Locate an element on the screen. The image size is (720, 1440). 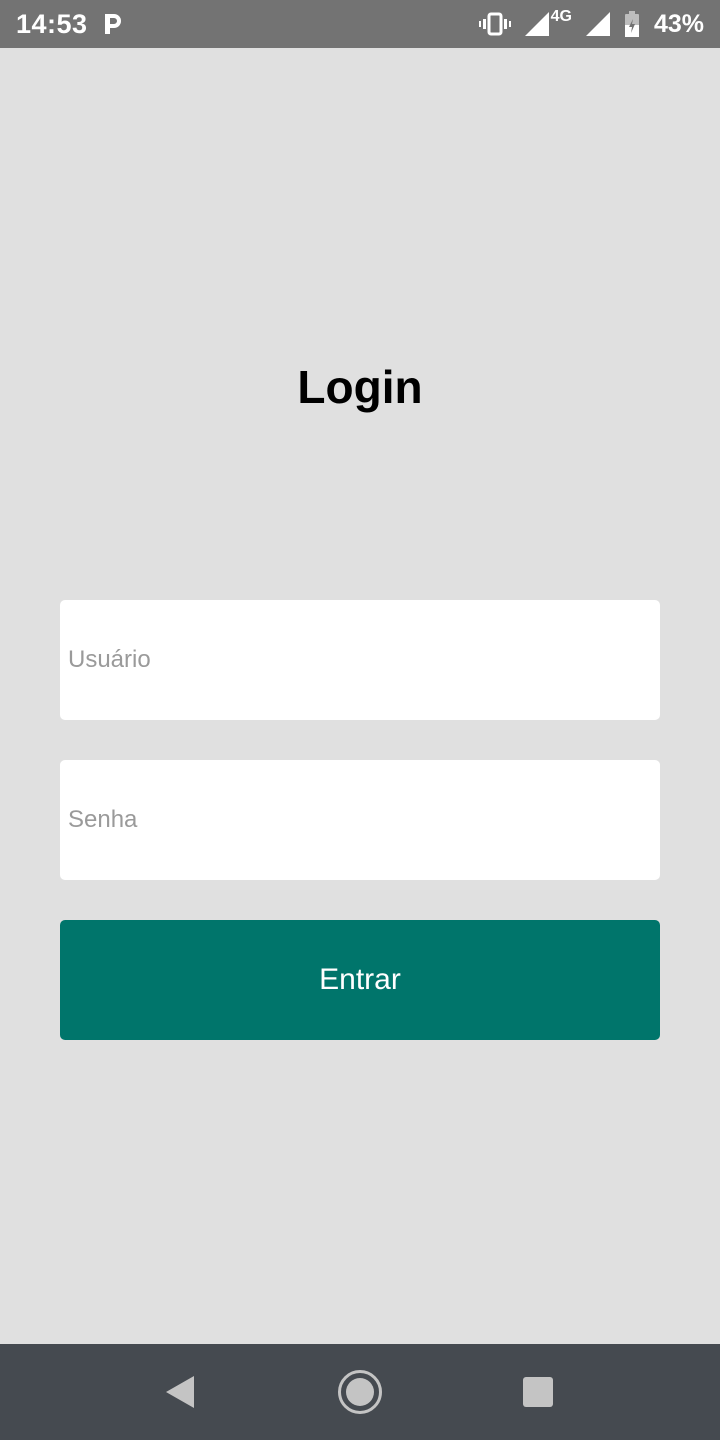
signal-4g-group: 4G is located at coordinates (548, 22).